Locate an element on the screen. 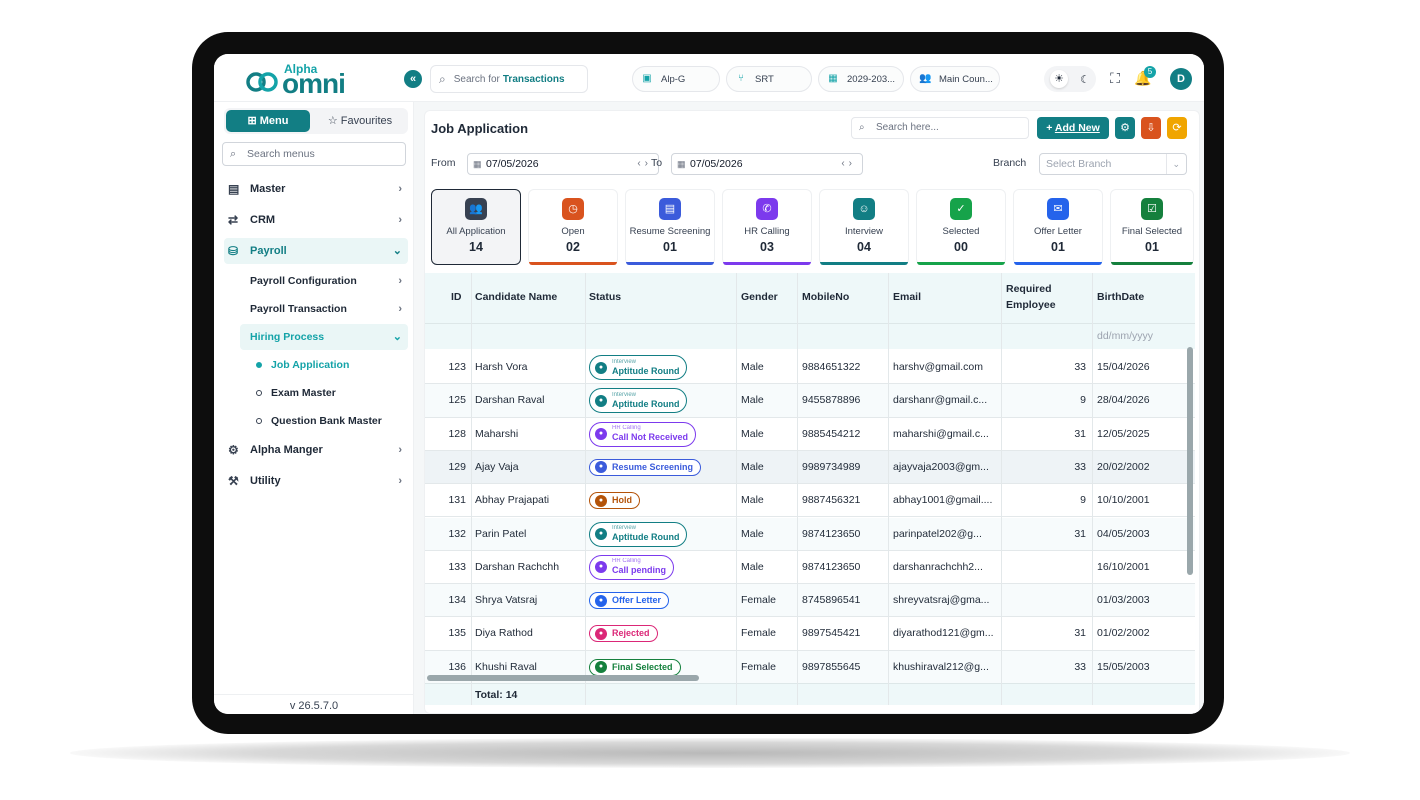  settings-icon: ⚙ is located at coordinates (1125, 128).